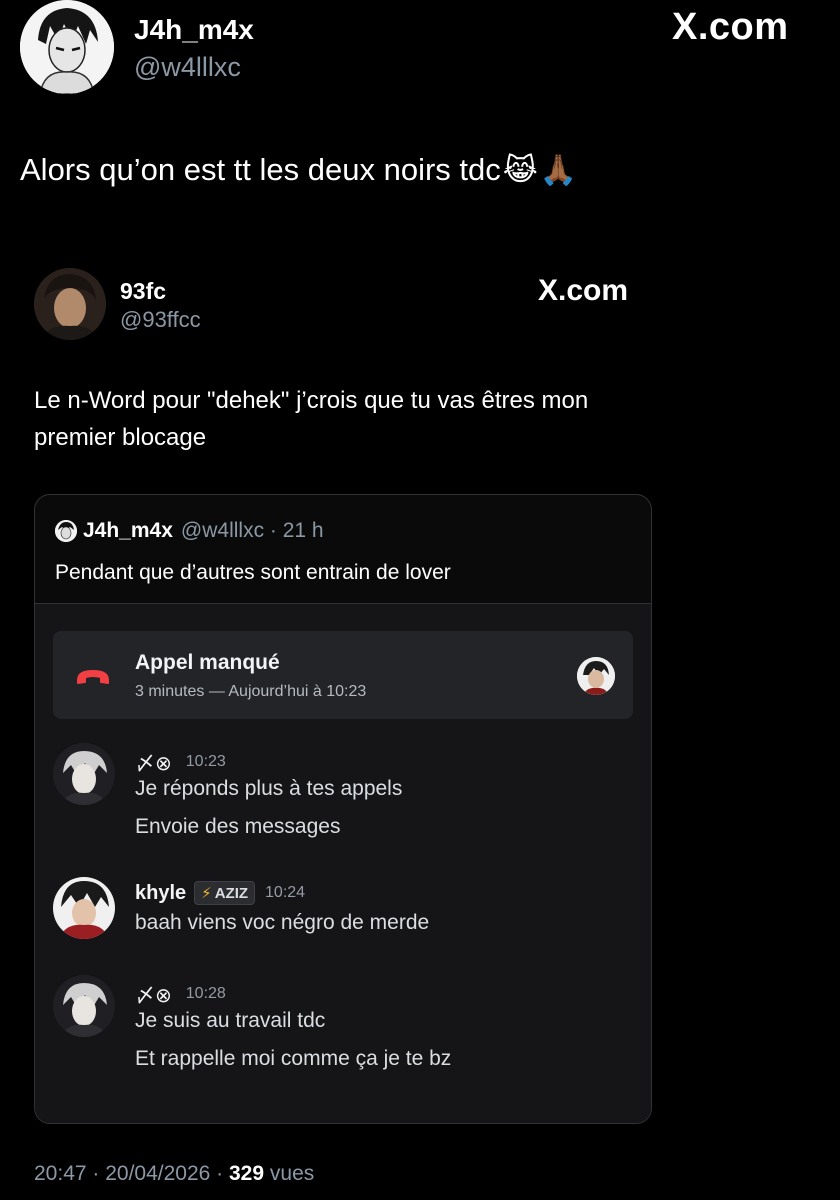 The image size is (840, 1200). Describe the element at coordinates (247, 1173) in the screenshot. I see `views-count: 329` at that location.